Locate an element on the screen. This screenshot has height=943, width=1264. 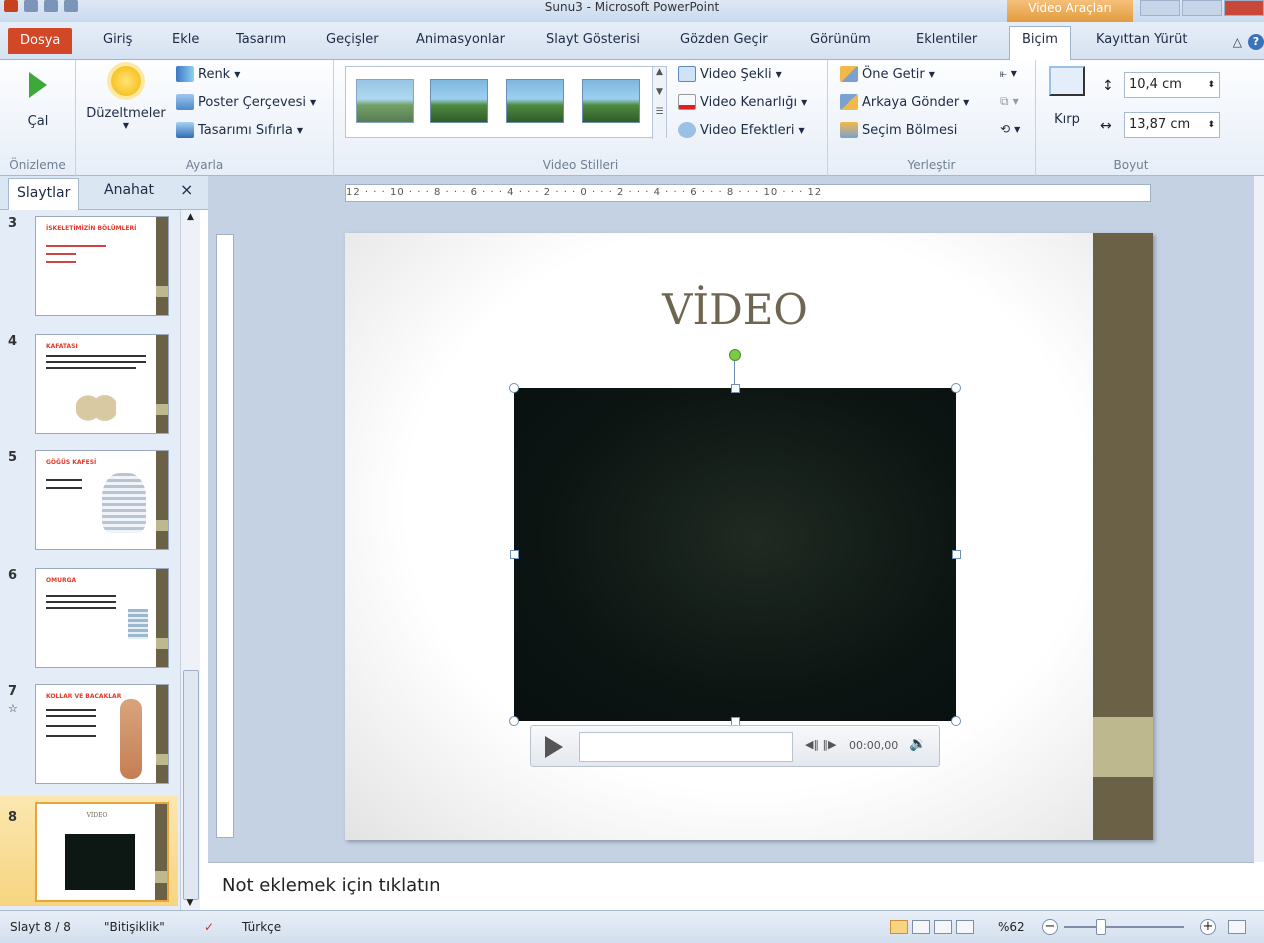
bring-forward-button: Öne Getir ▼ is located at coordinates (887, 74).